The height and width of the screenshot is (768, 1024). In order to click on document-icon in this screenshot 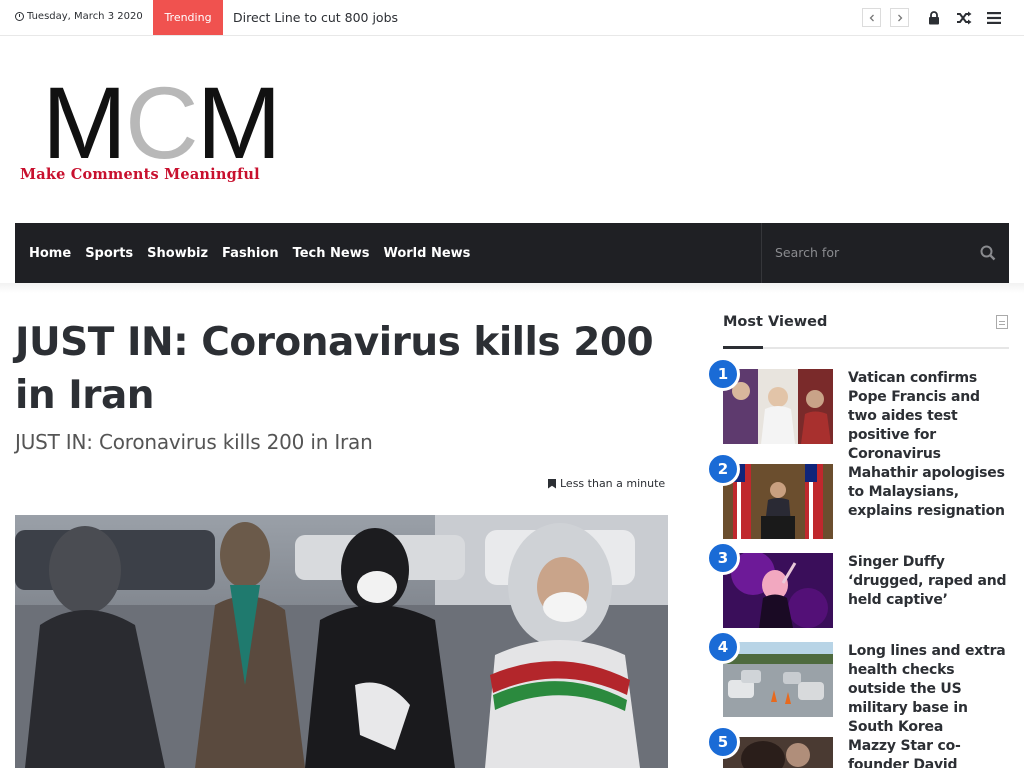, I will do `click(1002, 322)`.